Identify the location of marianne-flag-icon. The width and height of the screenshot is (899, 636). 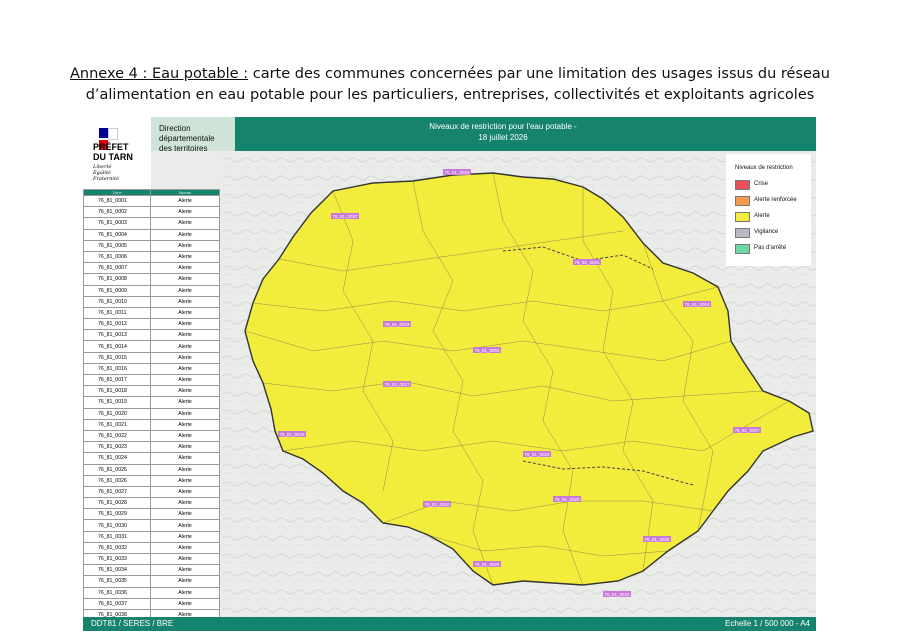
(112, 139).